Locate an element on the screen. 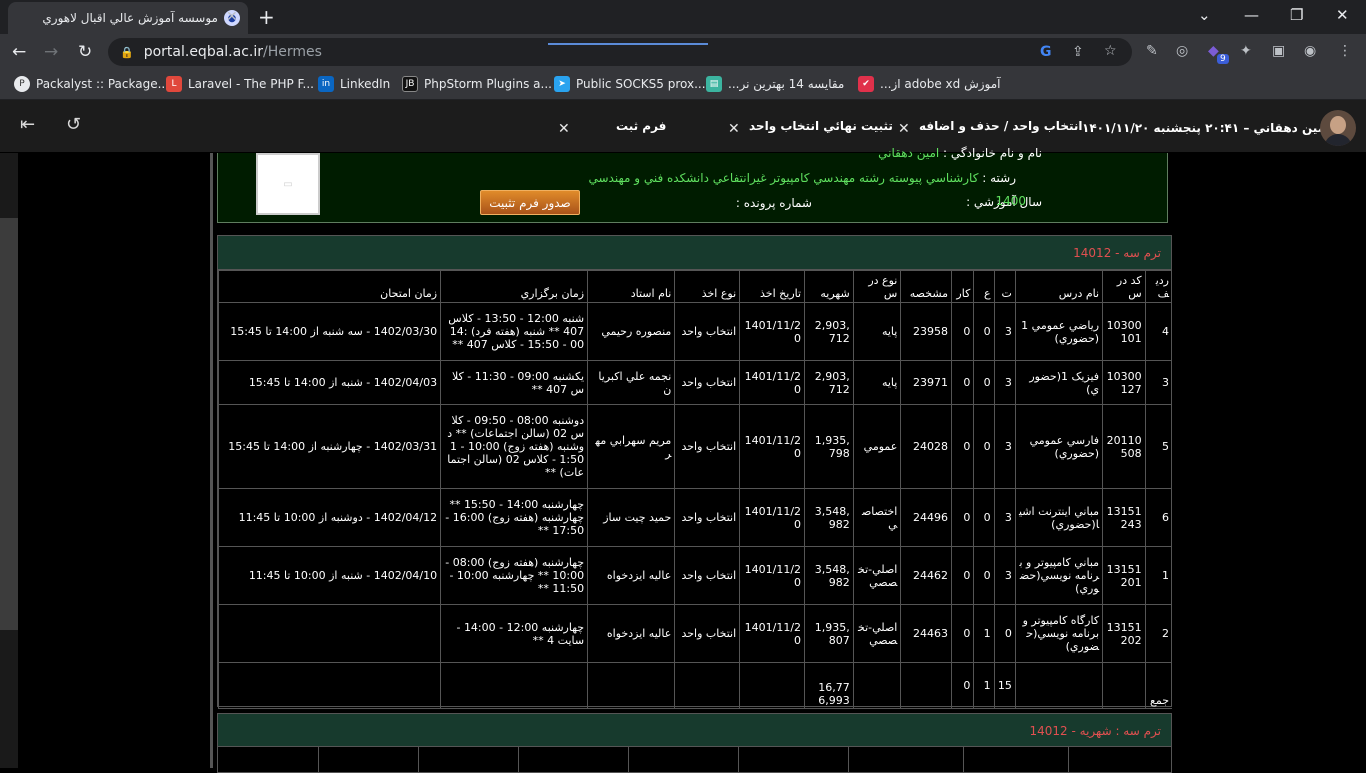 Image resolution: width=1366 pixels, height=773 pixels. table-cell: 1402/04/03 - شنبه از 14:00 تا 15:45 is located at coordinates (329, 382).